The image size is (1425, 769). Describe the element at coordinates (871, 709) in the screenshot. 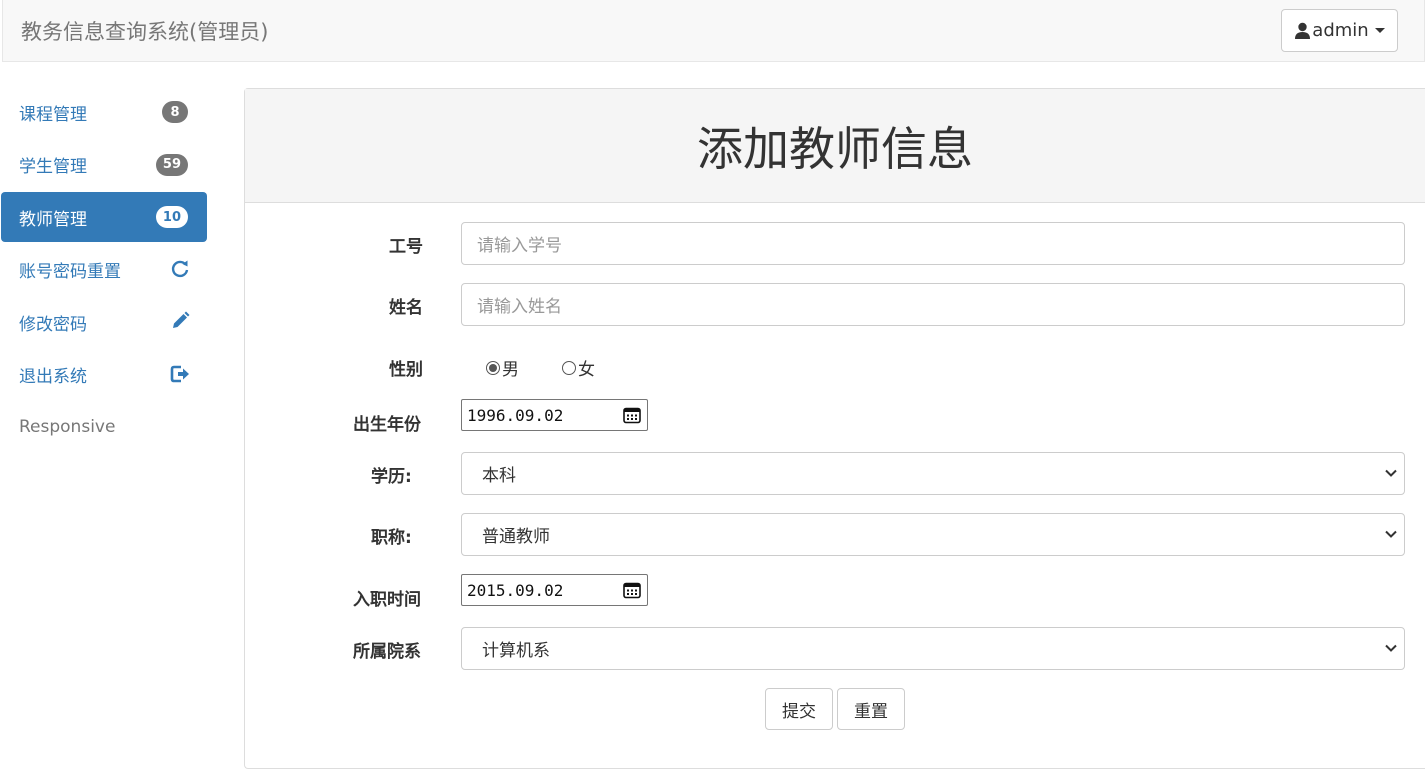

I see `reset-button: 重置` at that location.